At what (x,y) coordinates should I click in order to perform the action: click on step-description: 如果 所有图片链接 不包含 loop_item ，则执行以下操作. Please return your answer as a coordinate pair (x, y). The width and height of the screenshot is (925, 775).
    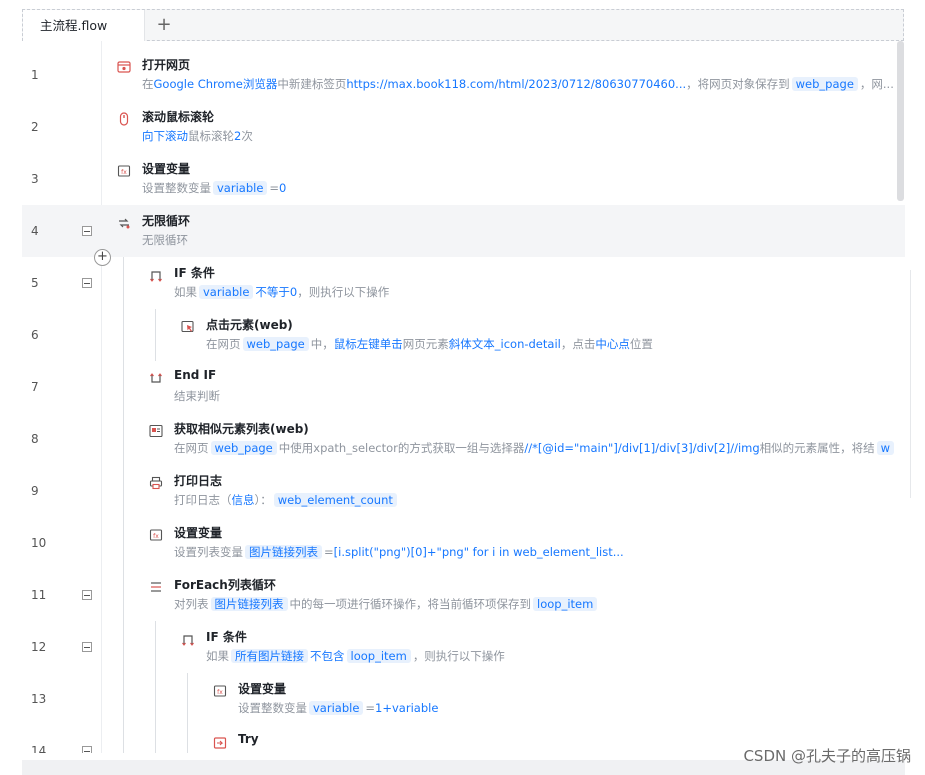
    Looking at the image, I should click on (355, 656).